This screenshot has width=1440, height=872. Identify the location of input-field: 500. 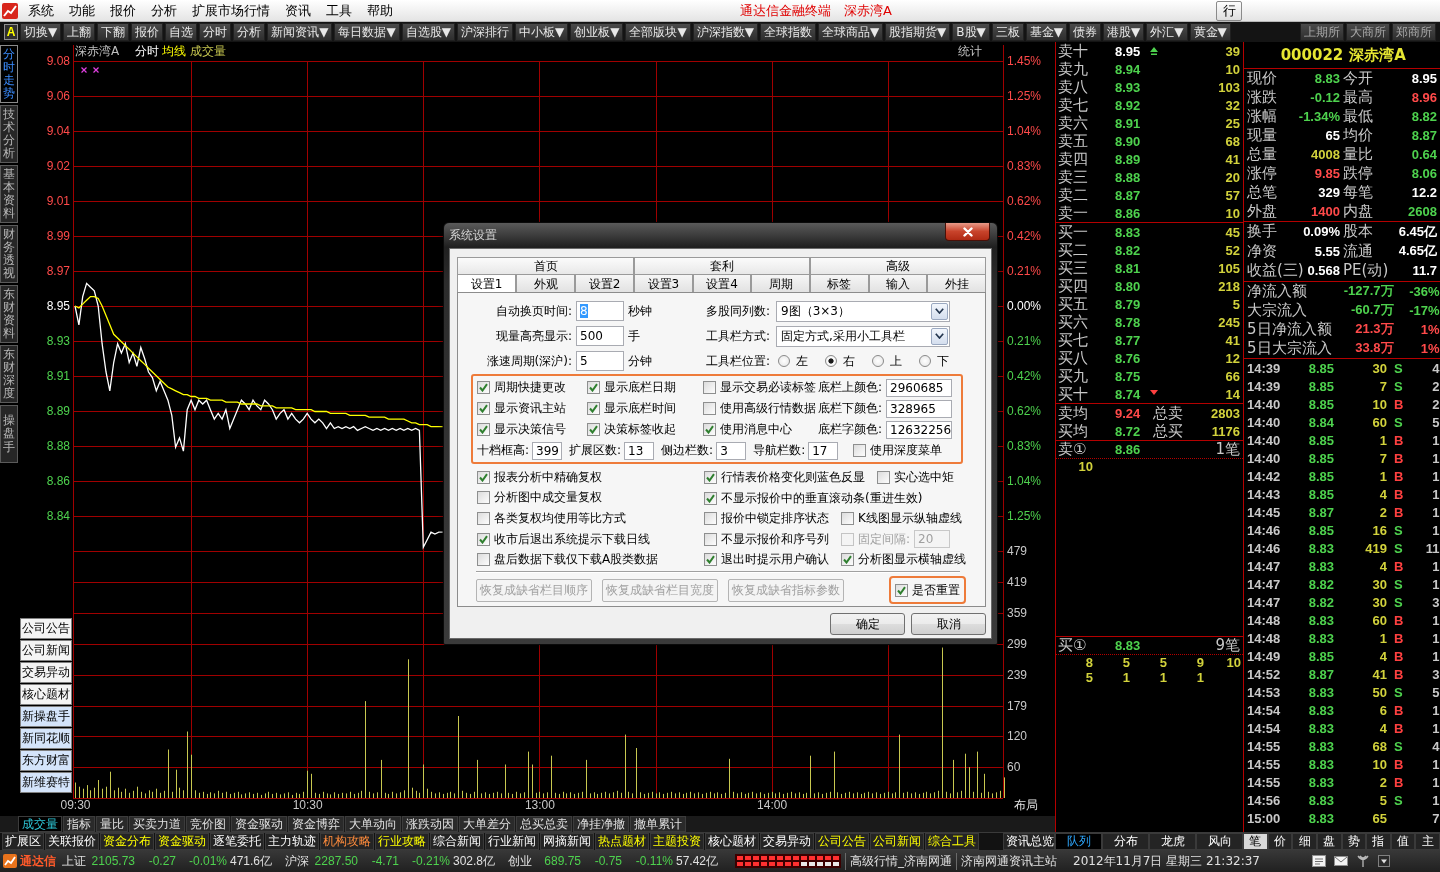
(600, 336).